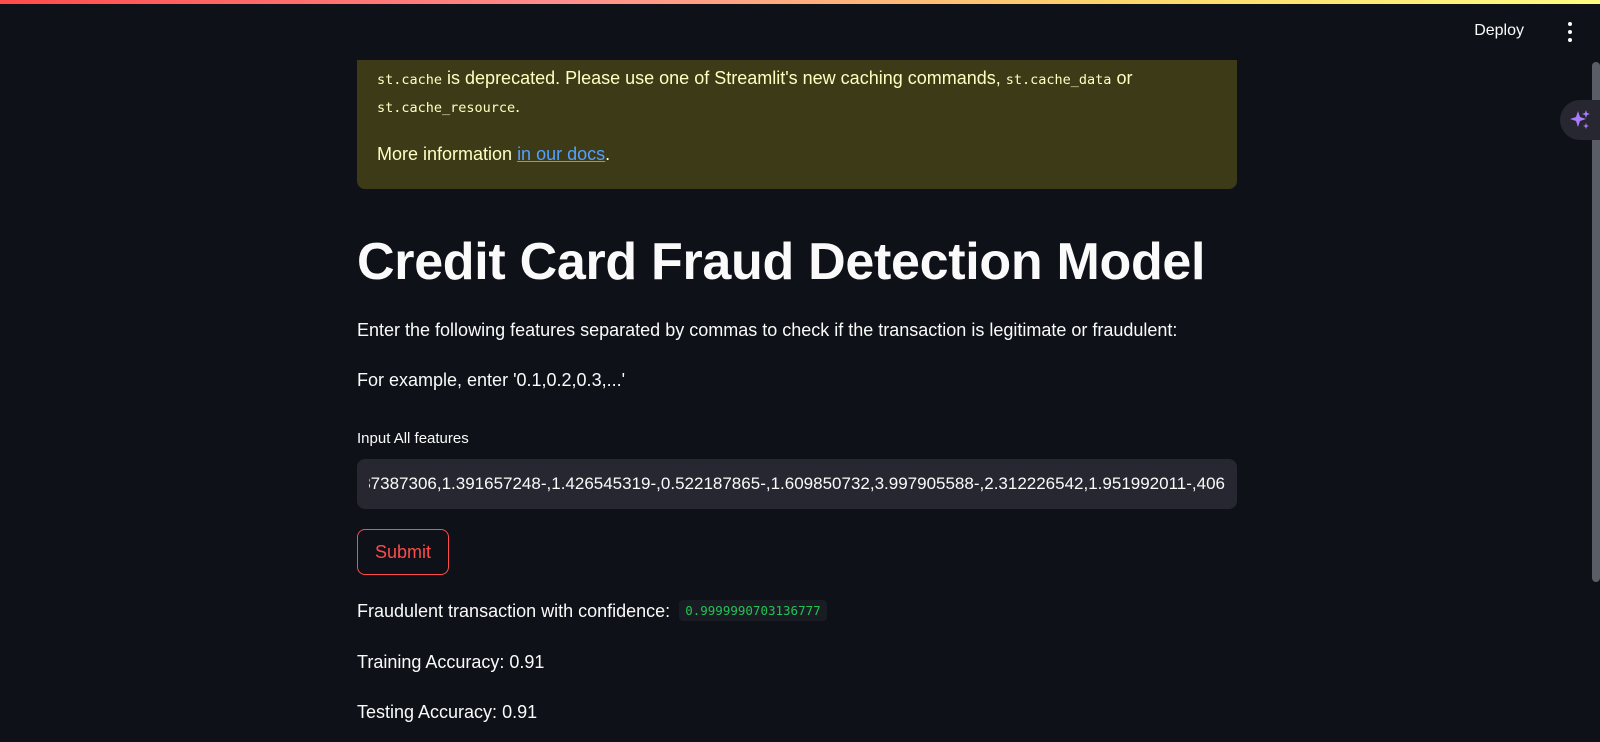  I want to click on kebab-menu-icon, so click(1570, 32).